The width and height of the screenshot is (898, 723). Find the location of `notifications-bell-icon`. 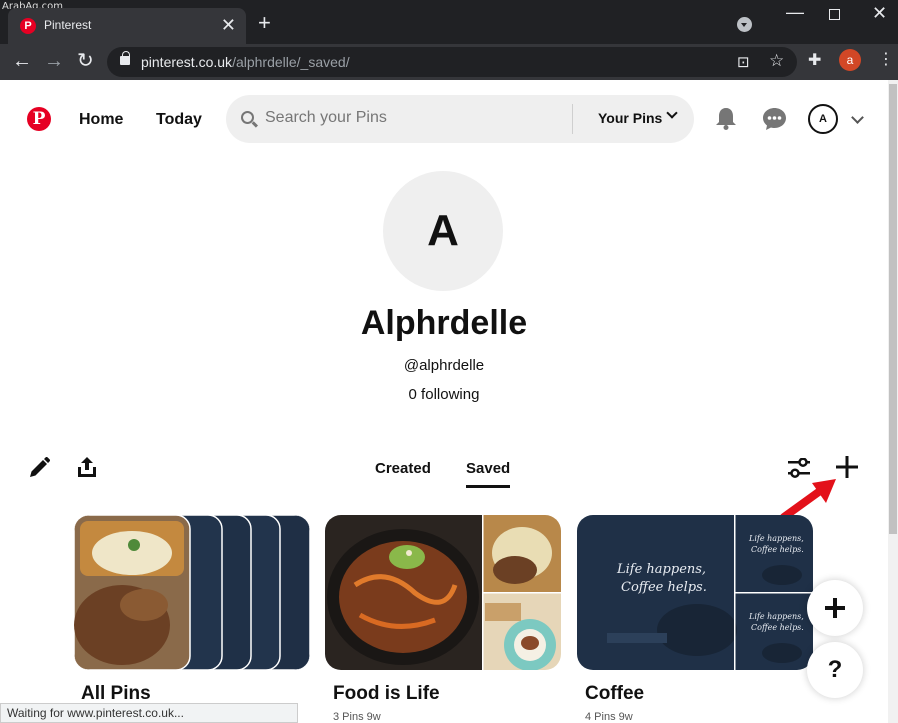

notifications-bell-icon is located at coordinates (726, 119).